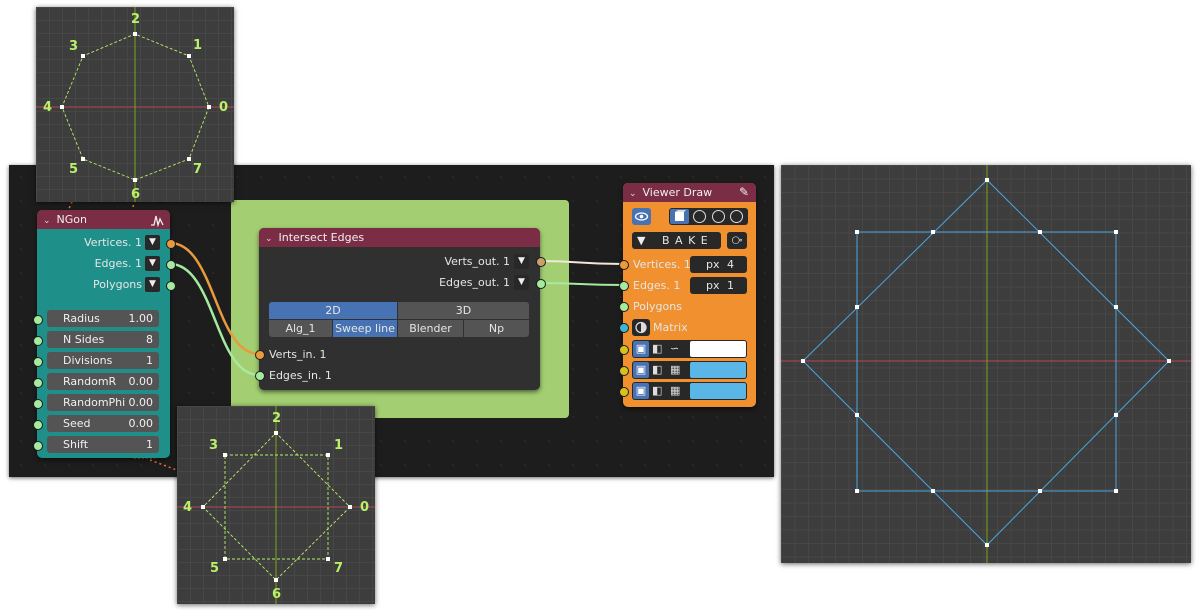  Describe the element at coordinates (737, 240) in the screenshot. I see `frame-icon: ⧂` at that location.